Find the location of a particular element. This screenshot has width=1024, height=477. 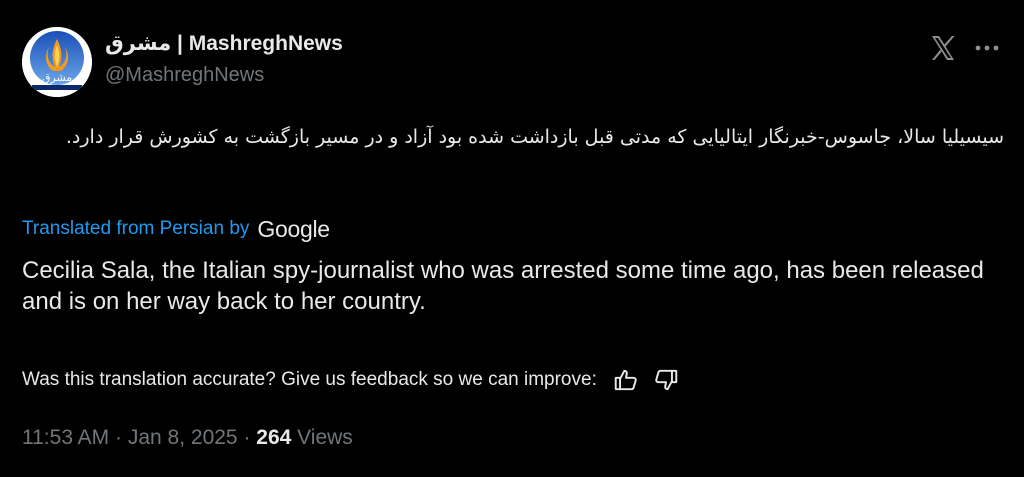

google-logo: Google is located at coordinates (293, 228).